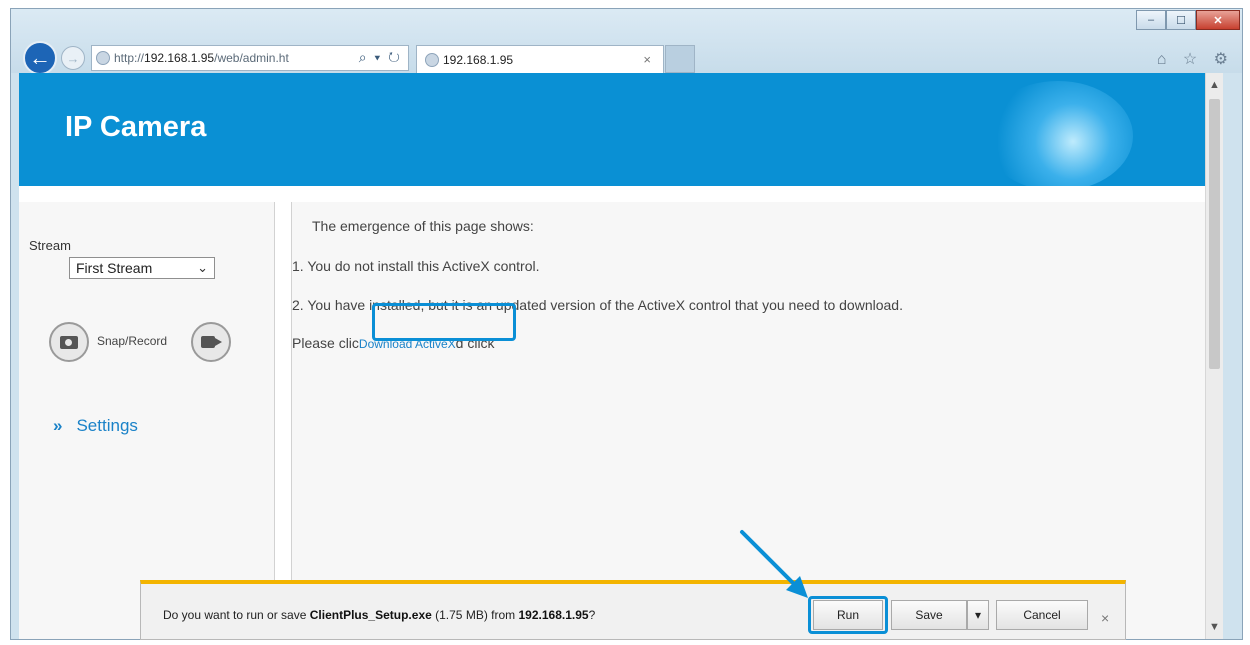 Image resolution: width=1250 pixels, height=645 pixels. I want to click on instruction-prefix: Please clic, so click(325, 343).